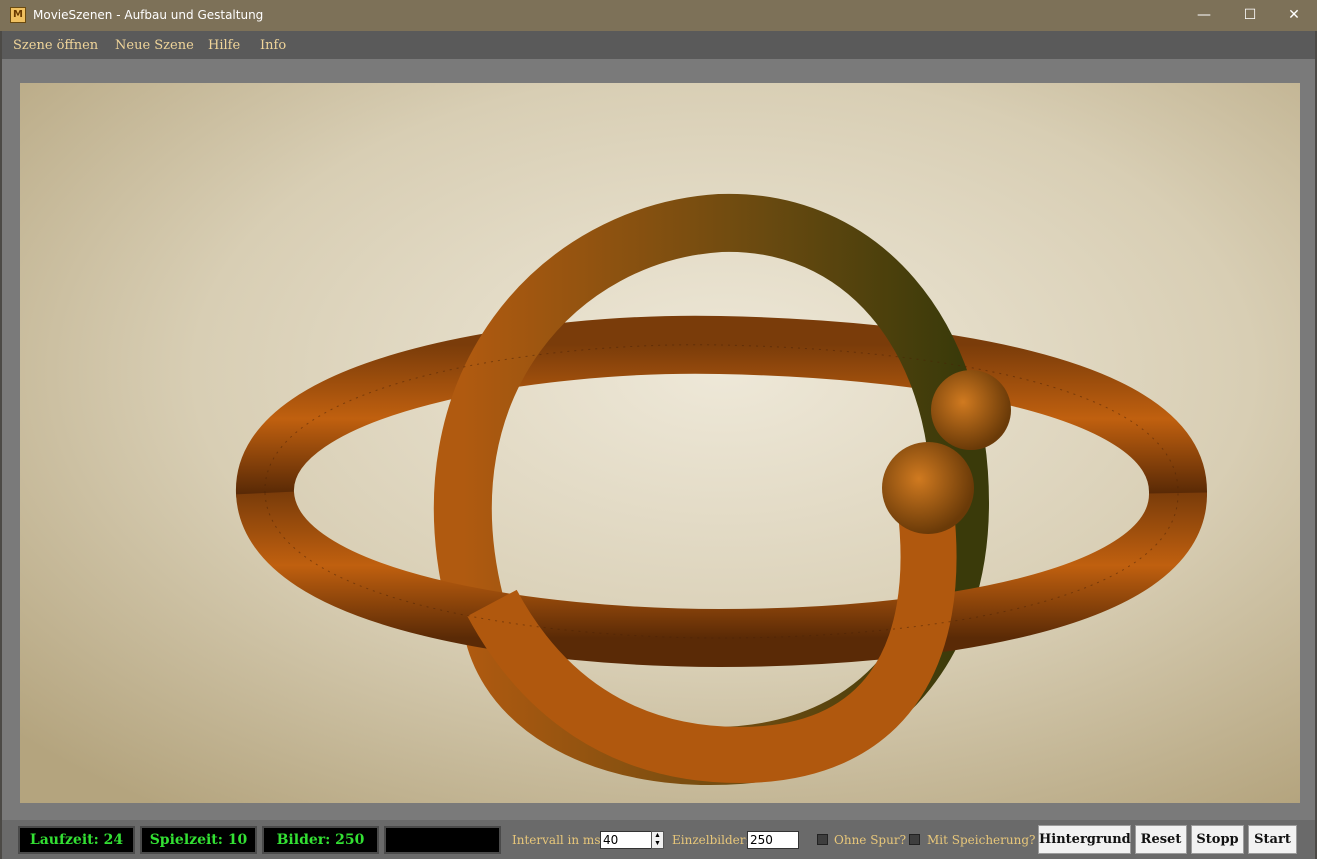 This screenshot has width=1317, height=859. Describe the element at coordinates (914, 839) in the screenshot. I see `mit-speicherung-checkbox` at that location.